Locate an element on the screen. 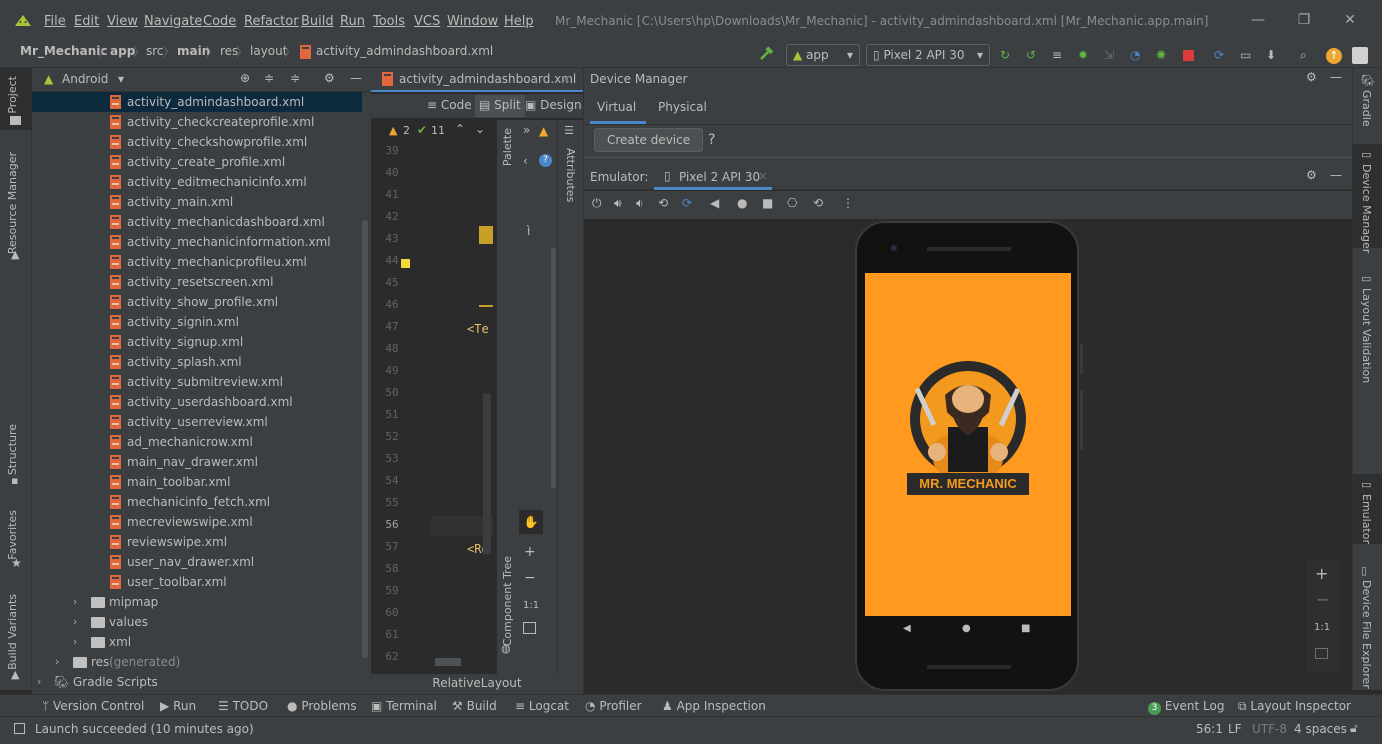 The image size is (1382, 744). list-item: user_nav_drawer.xml is located at coordinates (197, 562).